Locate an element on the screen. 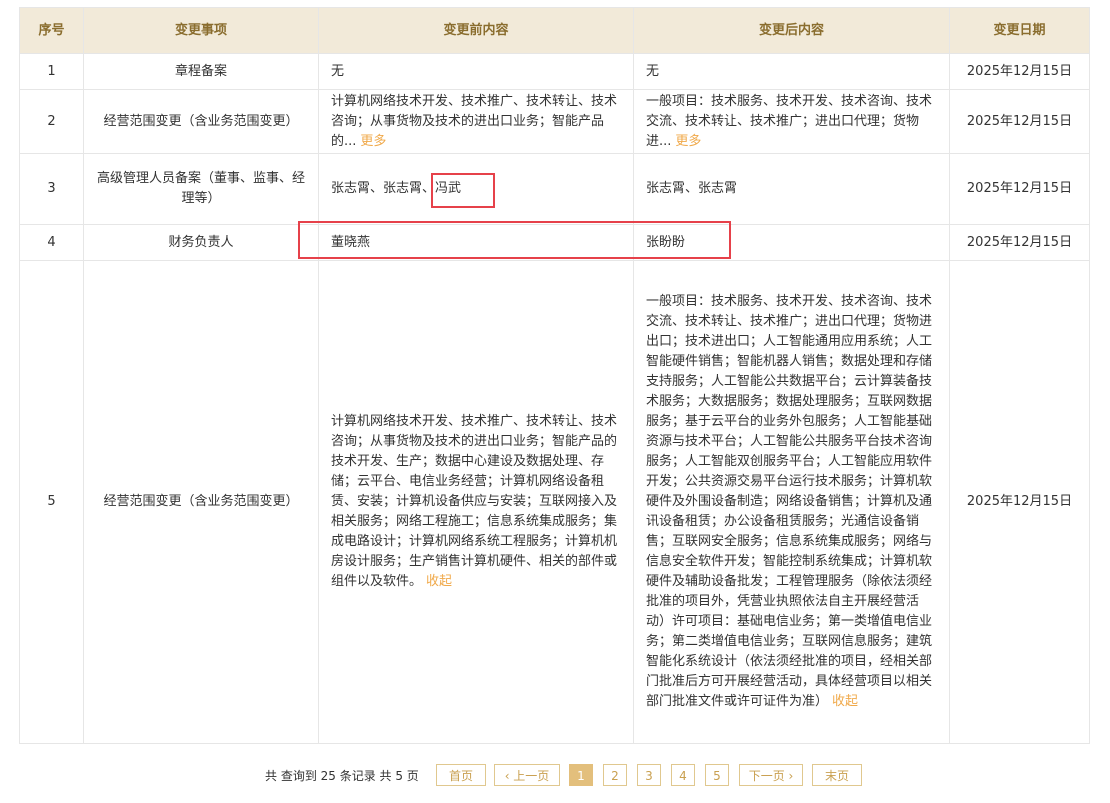 The height and width of the screenshot is (803, 1110). row-no: 2 is located at coordinates (51, 121).